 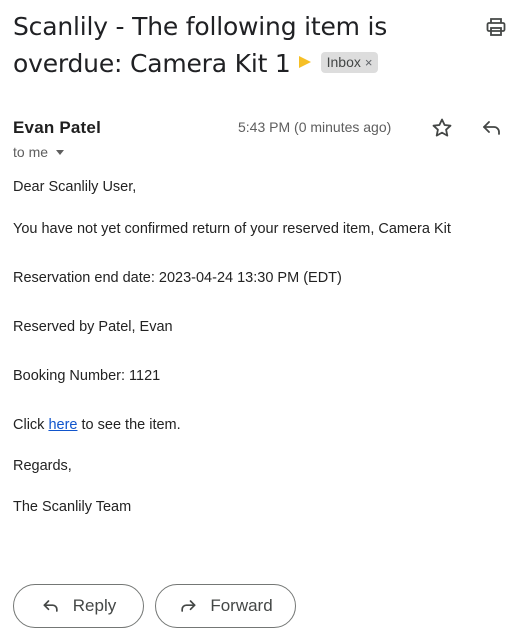 What do you see at coordinates (29, 425) in the screenshot?
I see `click-prefix: Click` at bounding box center [29, 425].